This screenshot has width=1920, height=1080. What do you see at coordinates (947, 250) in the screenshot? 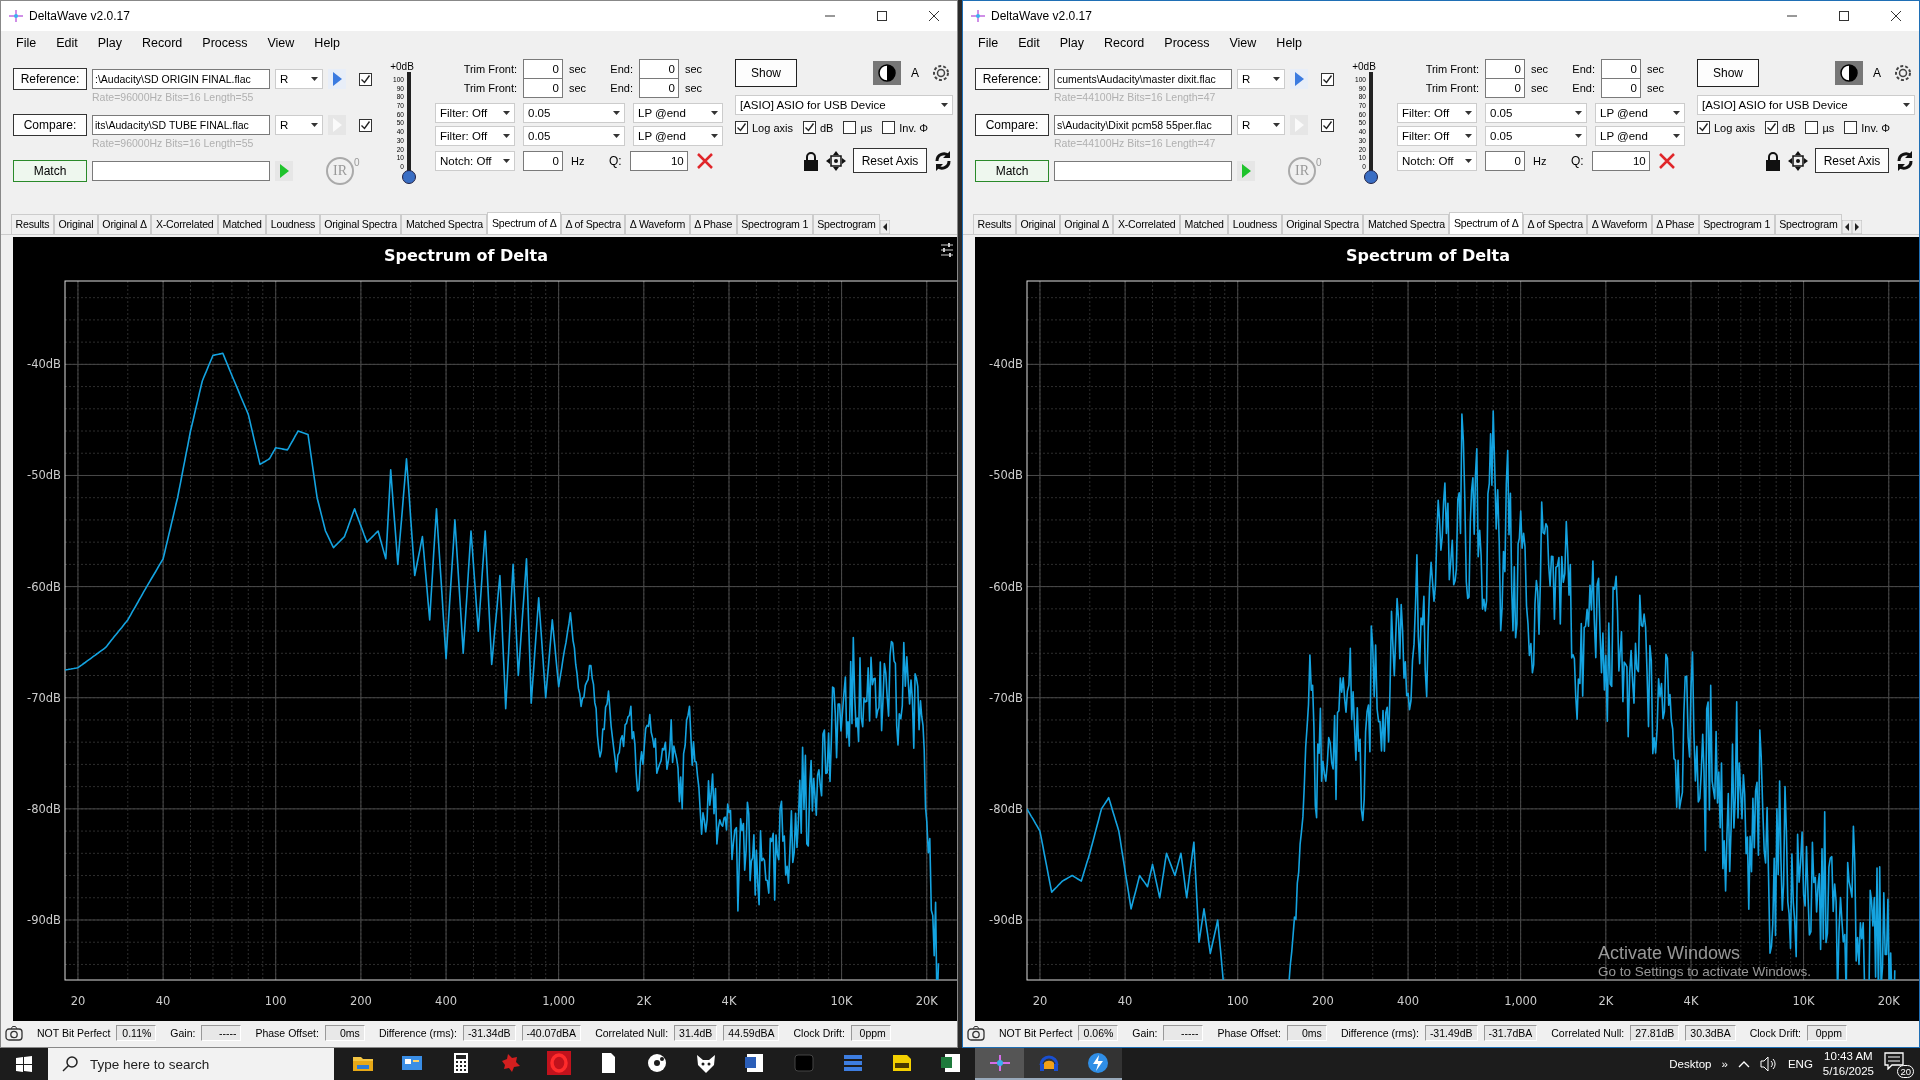
I see `sliders-icon` at bounding box center [947, 250].